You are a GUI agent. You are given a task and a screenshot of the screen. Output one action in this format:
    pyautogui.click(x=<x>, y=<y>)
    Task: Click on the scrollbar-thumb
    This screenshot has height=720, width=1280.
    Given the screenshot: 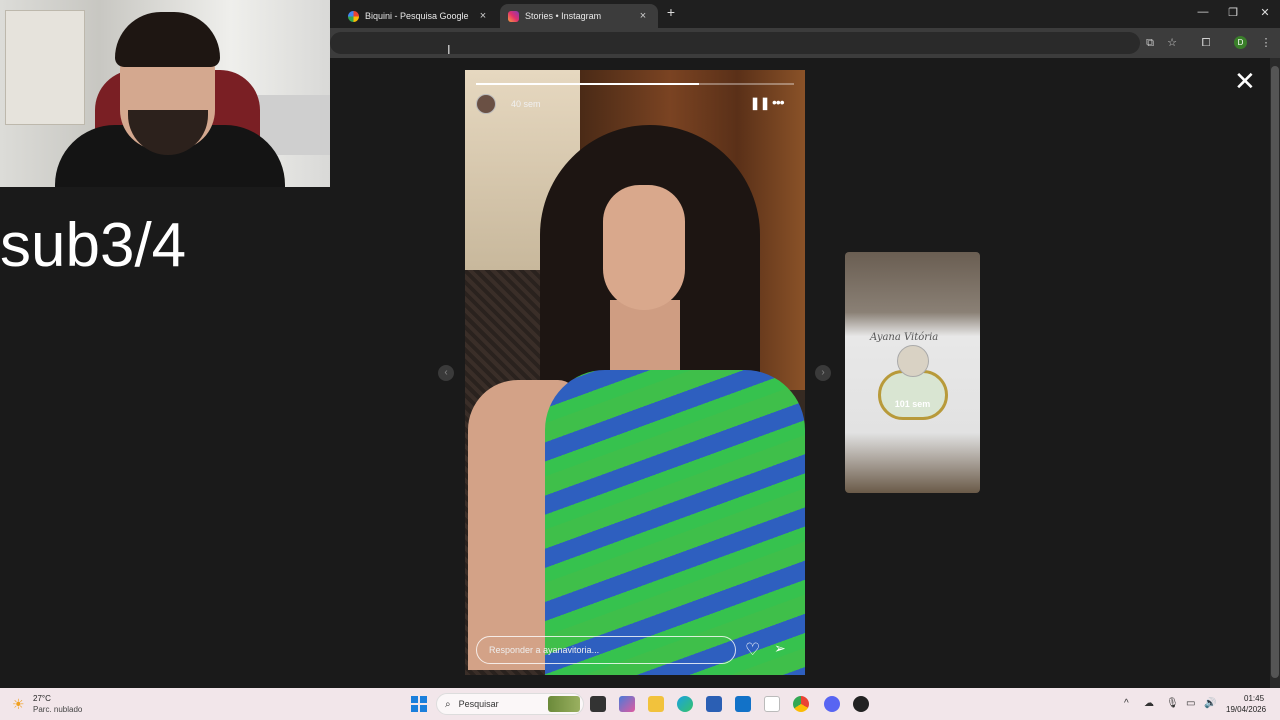 What is the action you would take?
    pyautogui.click(x=1275, y=372)
    